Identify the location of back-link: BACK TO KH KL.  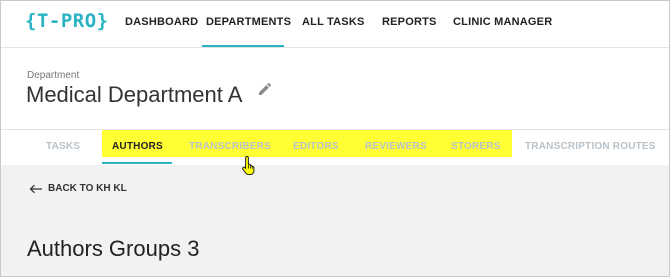
(78, 188).